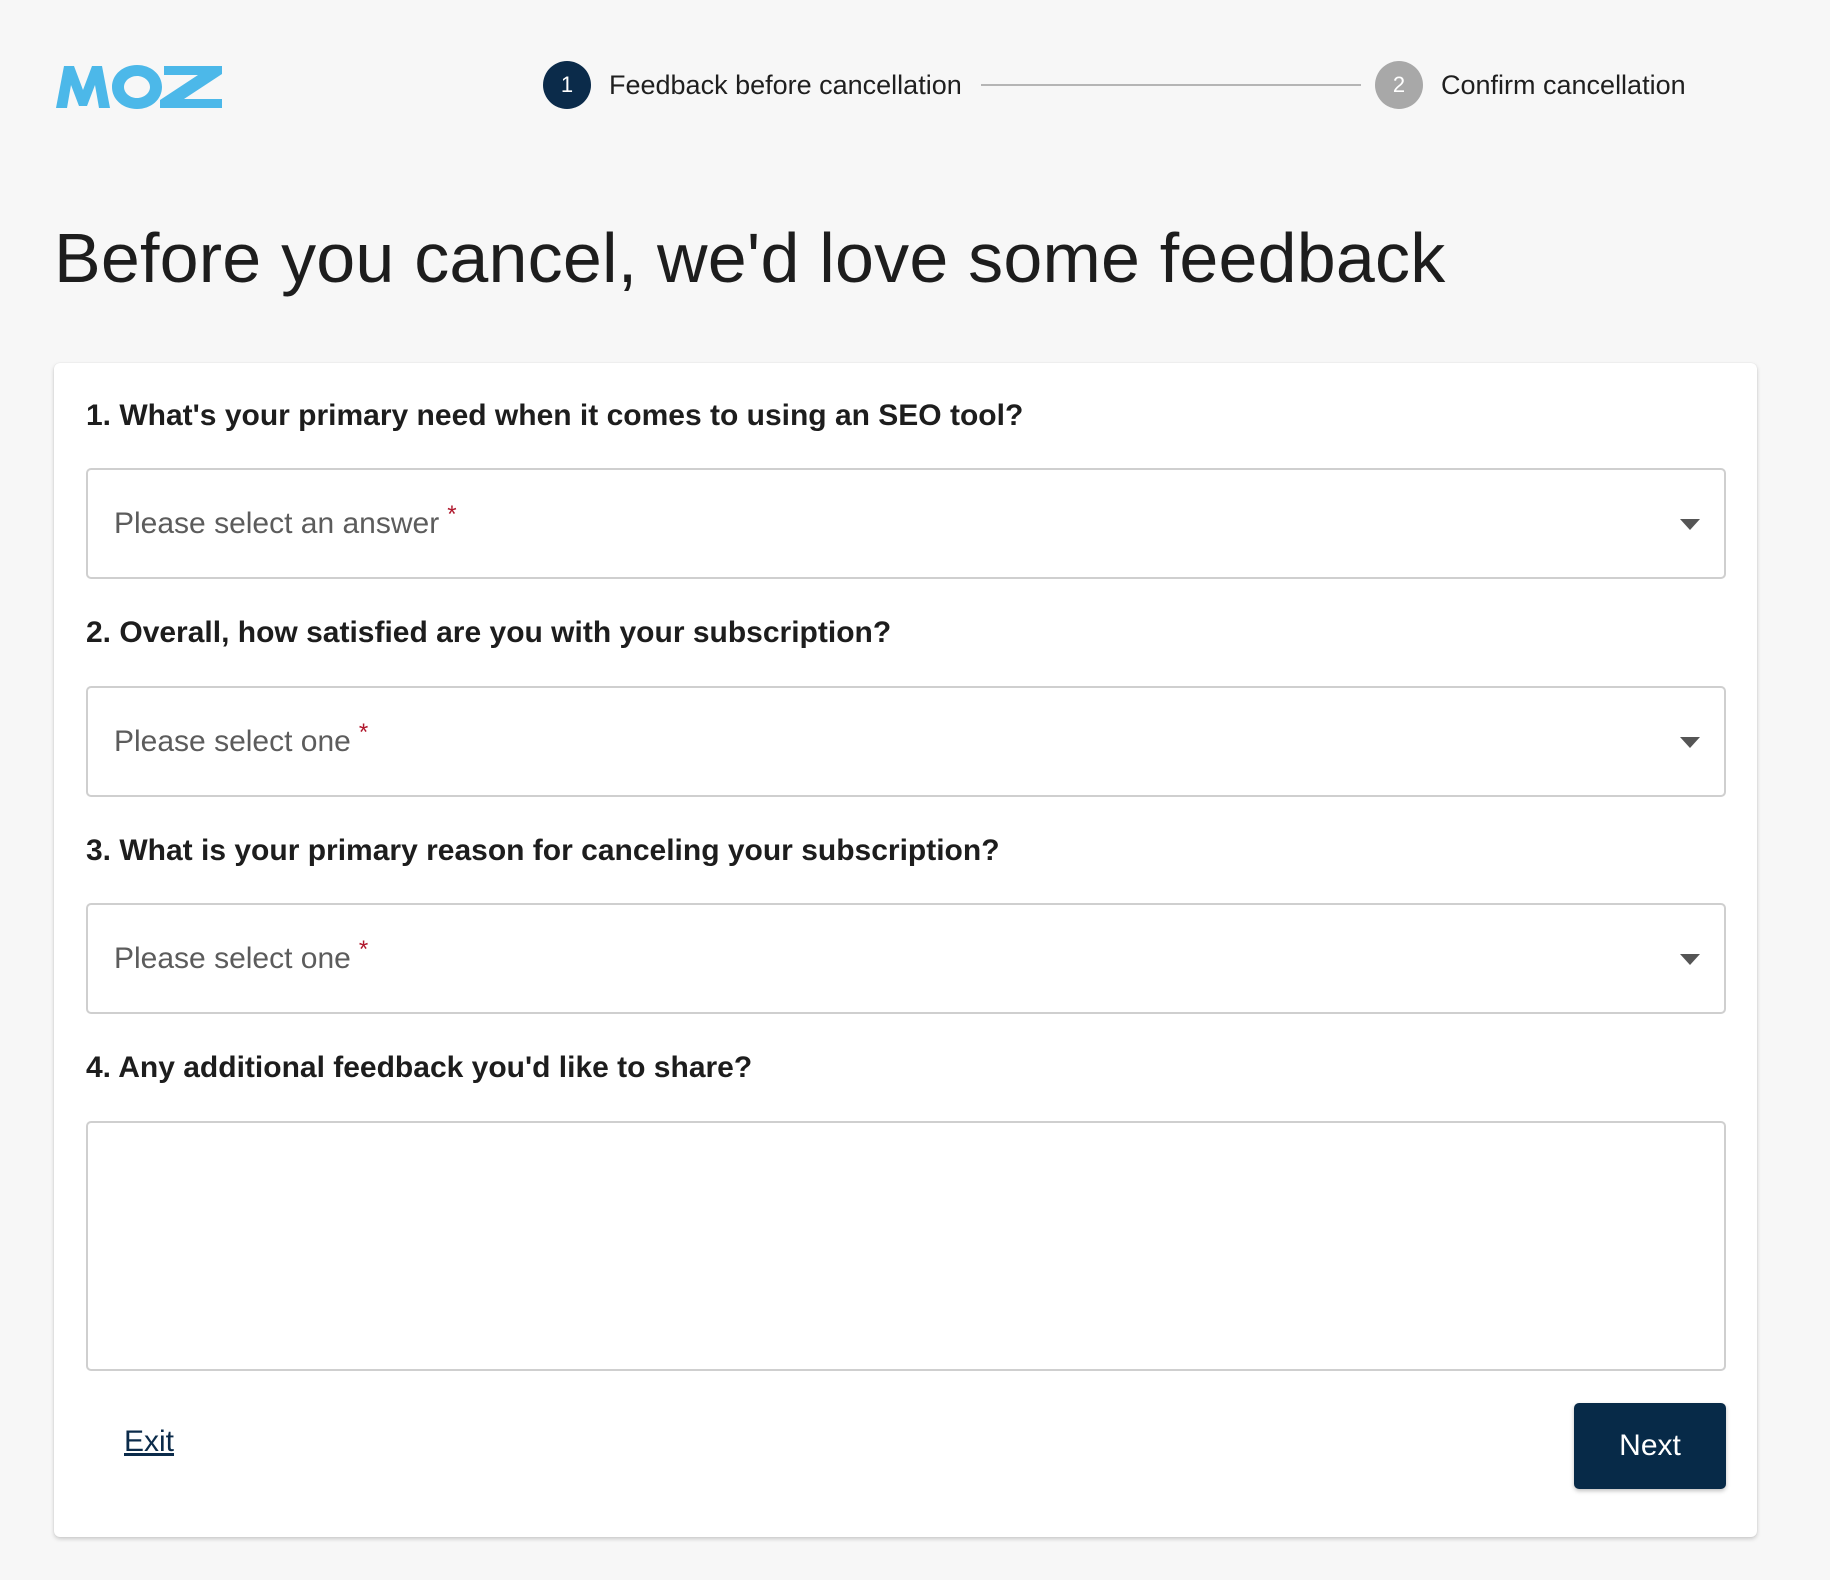  I want to click on step-feedback: 1 Feedback before cancellation, so click(752, 85).